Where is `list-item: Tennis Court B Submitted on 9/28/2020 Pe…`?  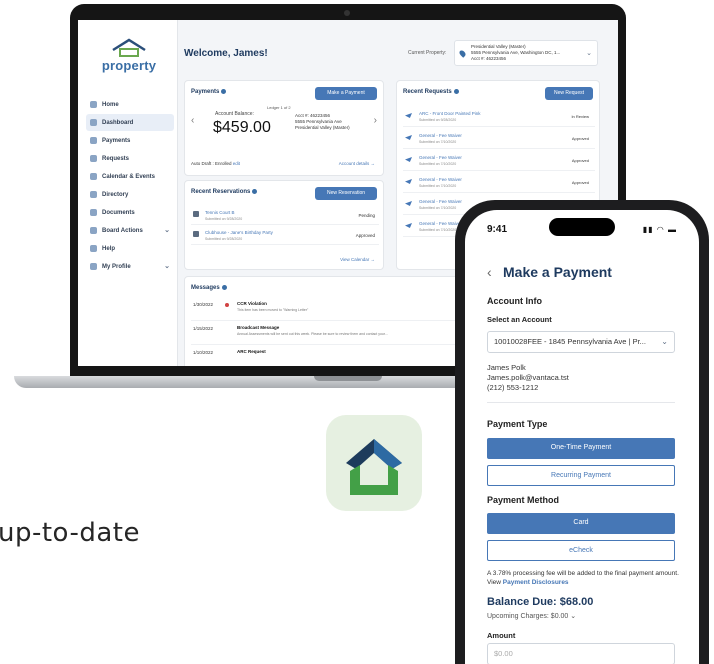
list-item: Tennis Court B Submitted on 9/28/2020 Pe… is located at coordinates (285, 216).